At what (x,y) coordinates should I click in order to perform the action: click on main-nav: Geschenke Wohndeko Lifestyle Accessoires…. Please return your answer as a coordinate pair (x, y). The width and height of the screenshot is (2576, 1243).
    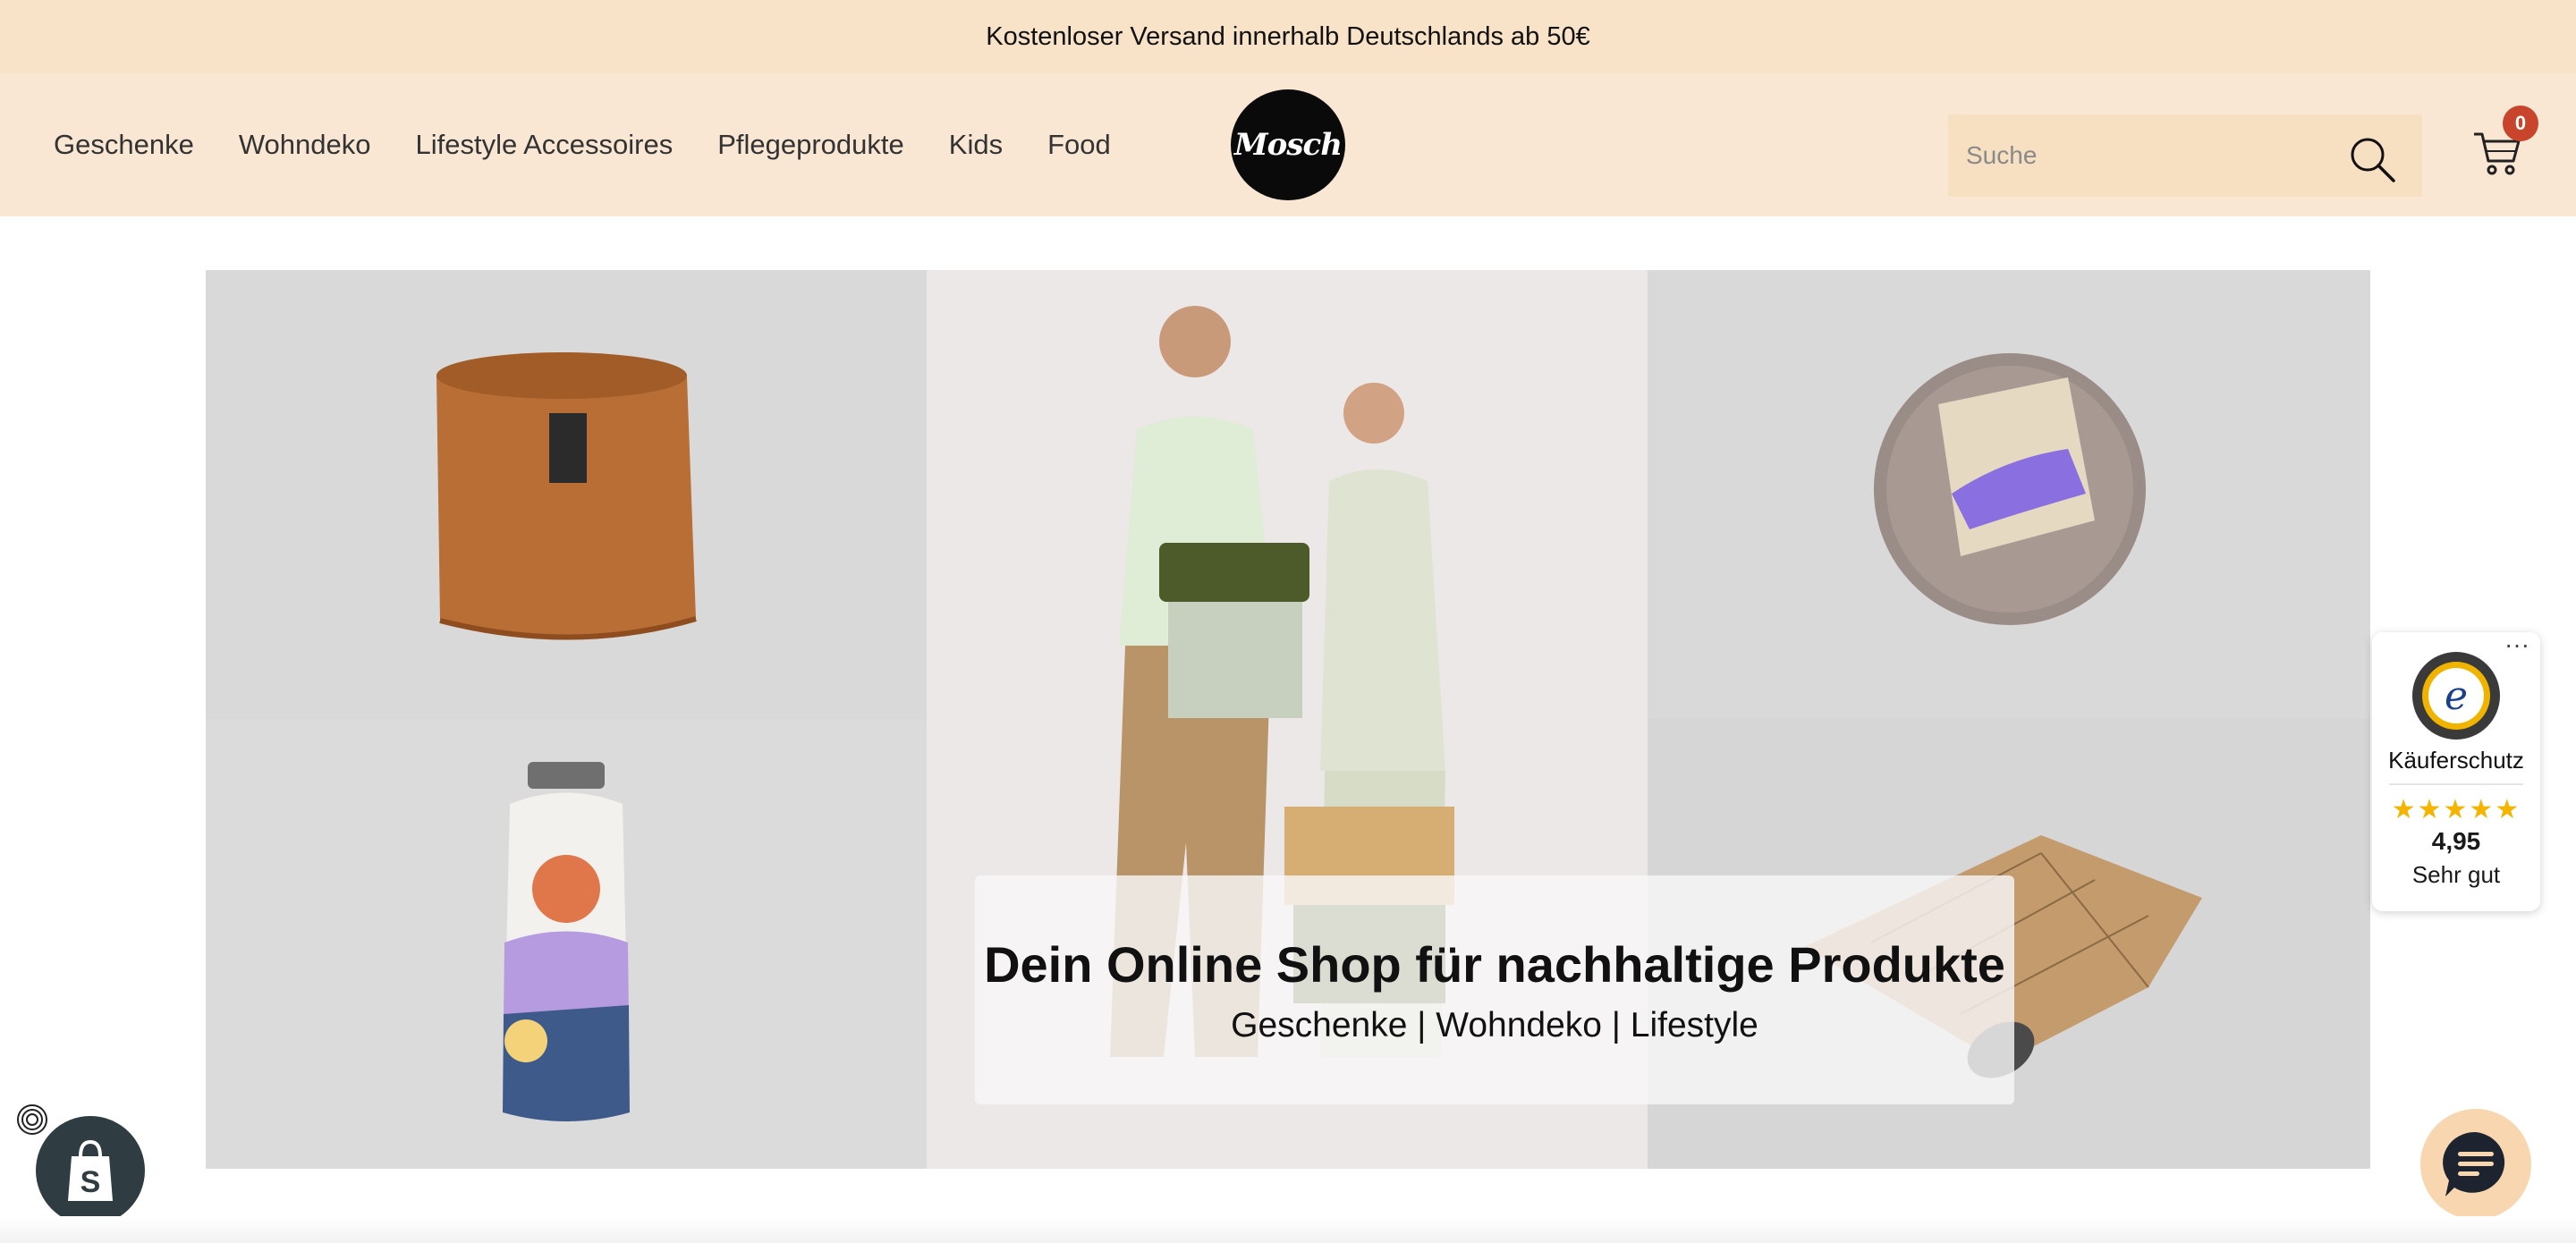
    Looking at the image, I should click on (582, 144).